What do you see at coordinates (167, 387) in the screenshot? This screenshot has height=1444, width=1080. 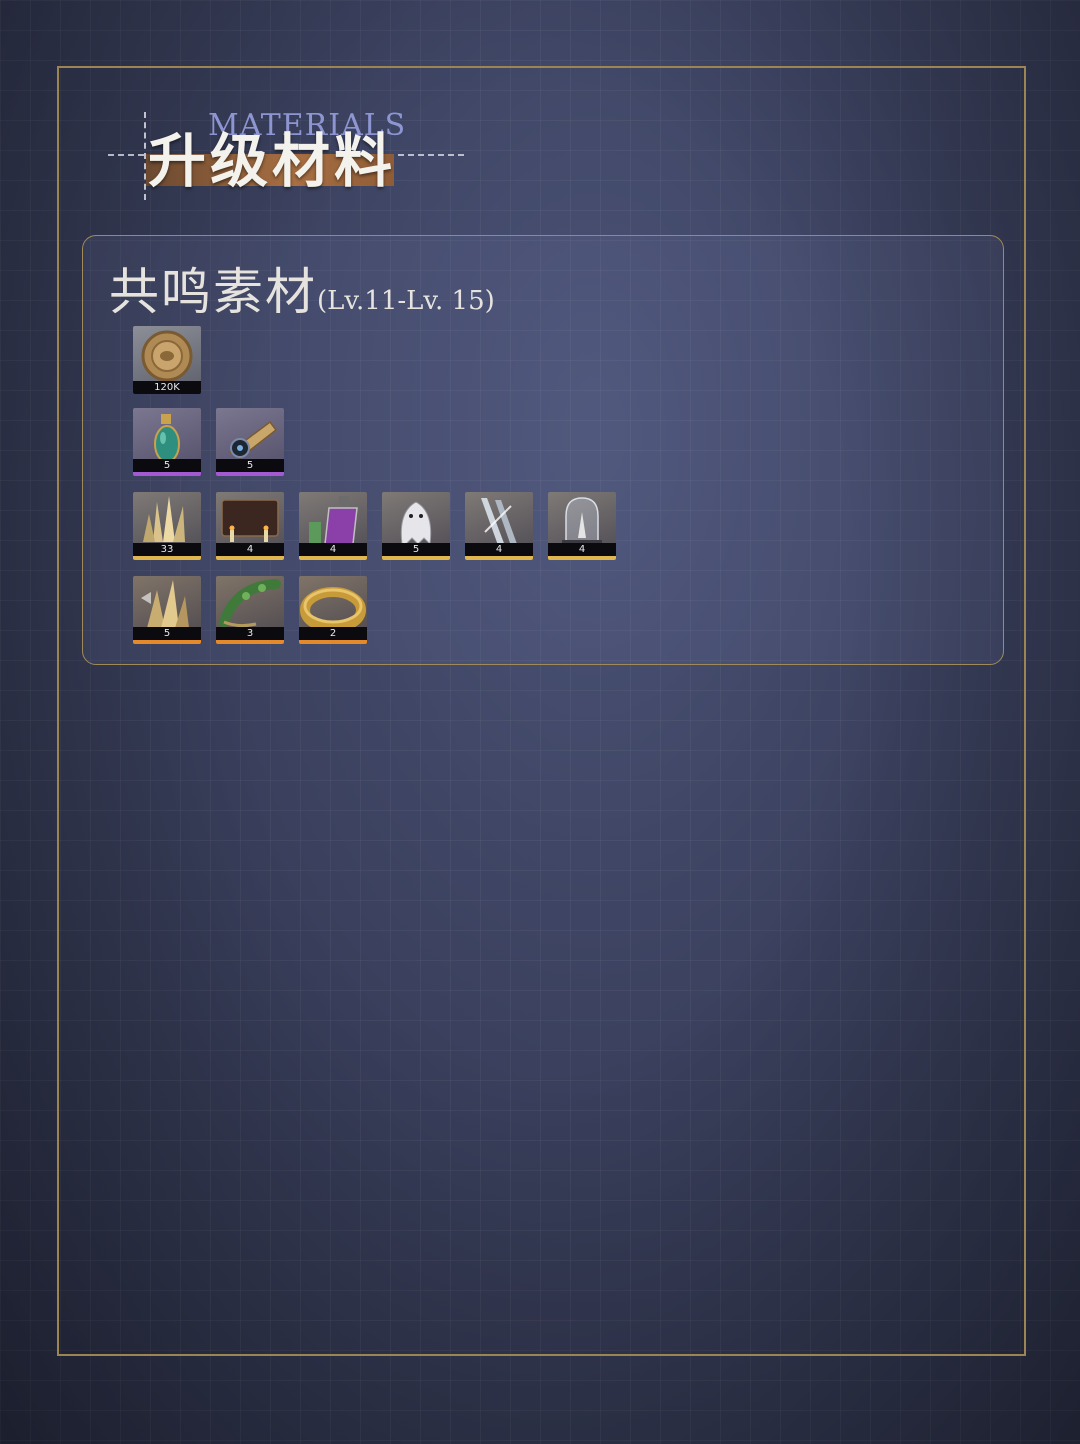 I see `item-count: 120K` at bounding box center [167, 387].